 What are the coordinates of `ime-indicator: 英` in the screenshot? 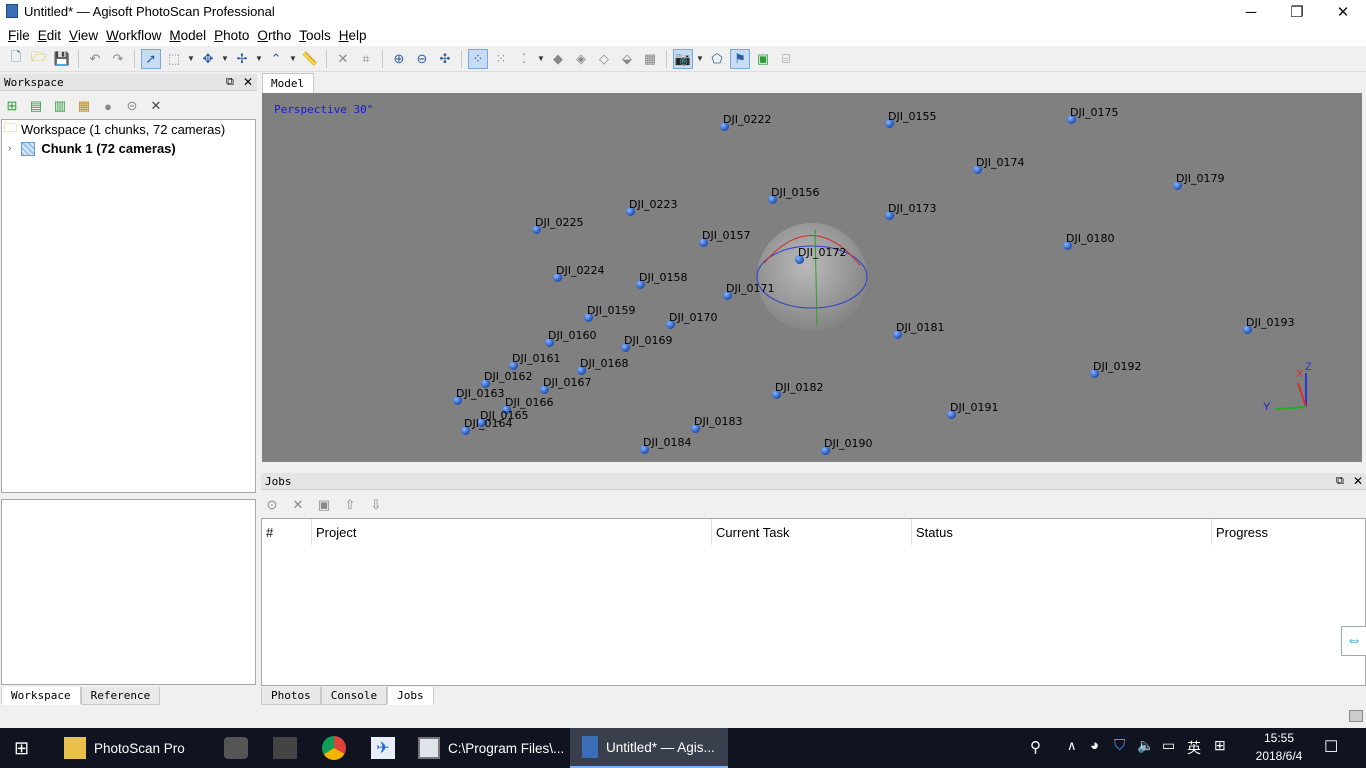 It's located at (1194, 748).